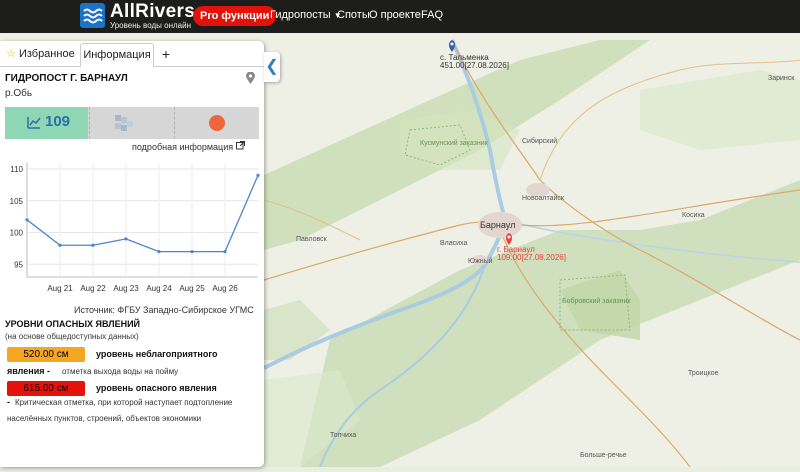  Describe the element at coordinates (18, 264) in the screenshot. I see `chart-y-tick-label: 95` at that location.